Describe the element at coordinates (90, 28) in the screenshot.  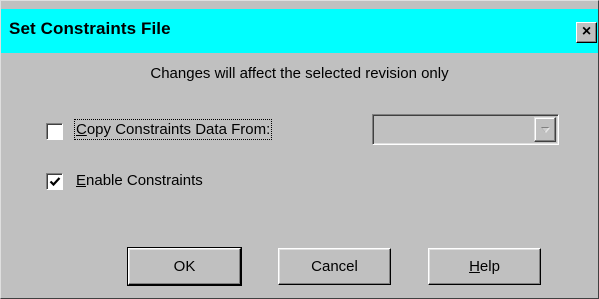
I see `dialog-title: Set Constraints File` at that location.